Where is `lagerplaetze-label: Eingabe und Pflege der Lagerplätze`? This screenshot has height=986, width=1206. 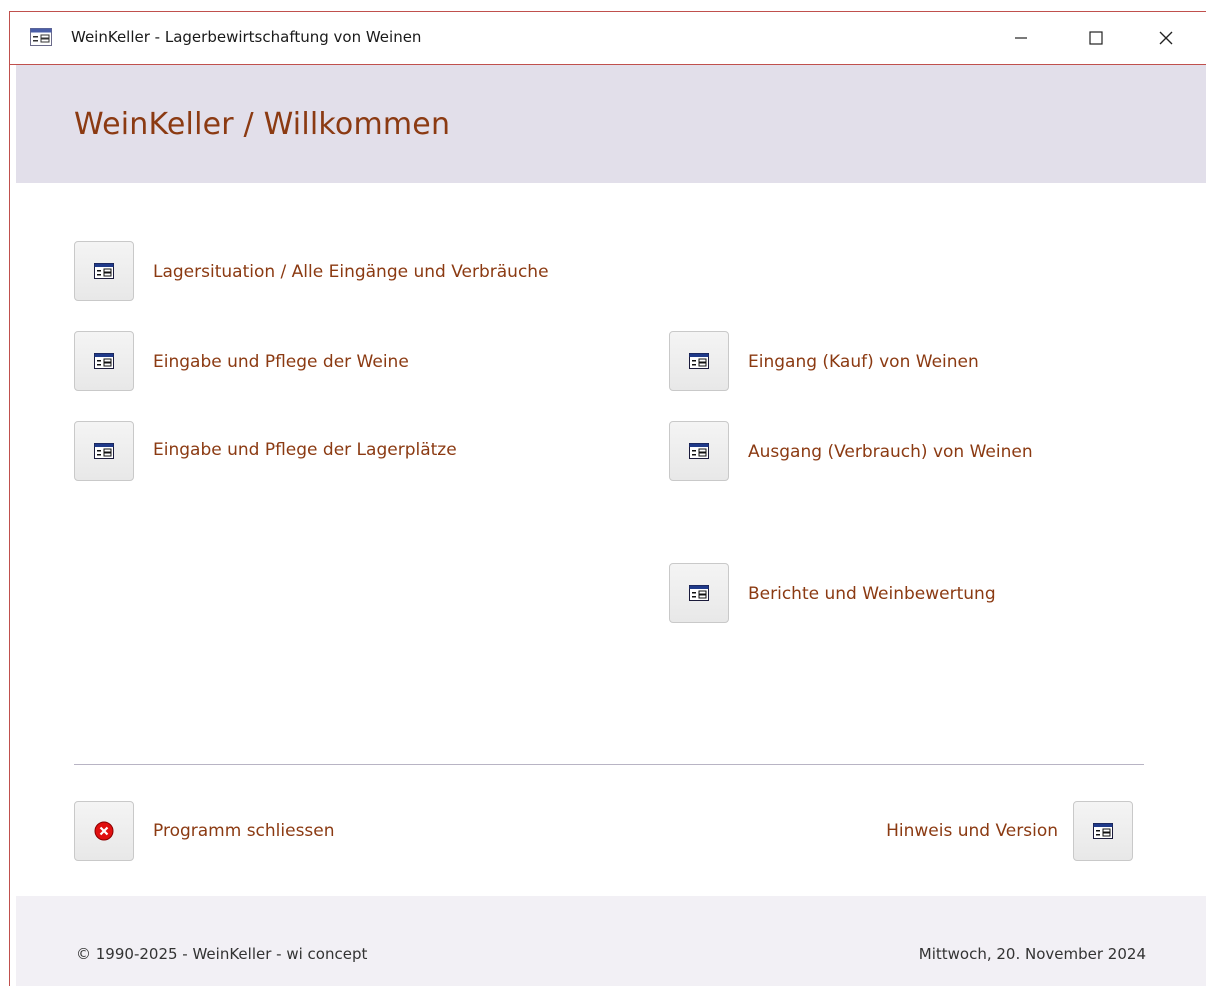
lagerplaetze-label: Eingabe und Pflege der Lagerplätze is located at coordinates (305, 450).